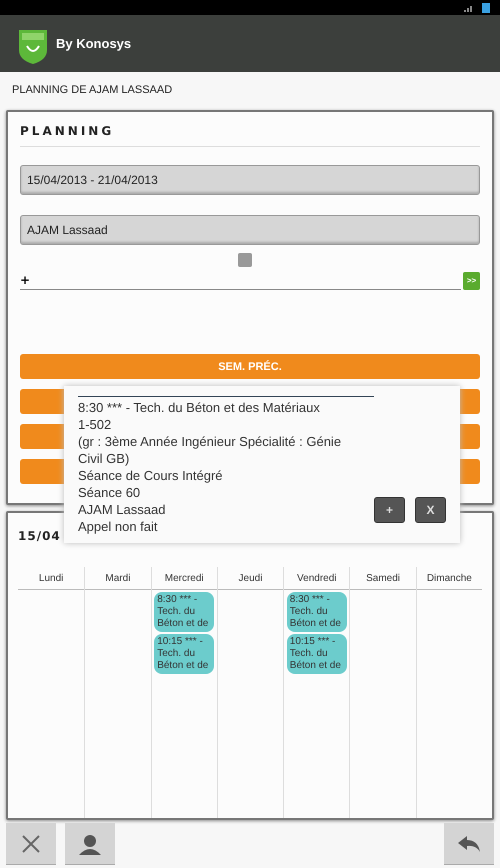 The height and width of the screenshot is (868, 500). Describe the element at coordinates (250, 230) in the screenshot. I see `teacher-field: AJAM Lassaad` at that location.